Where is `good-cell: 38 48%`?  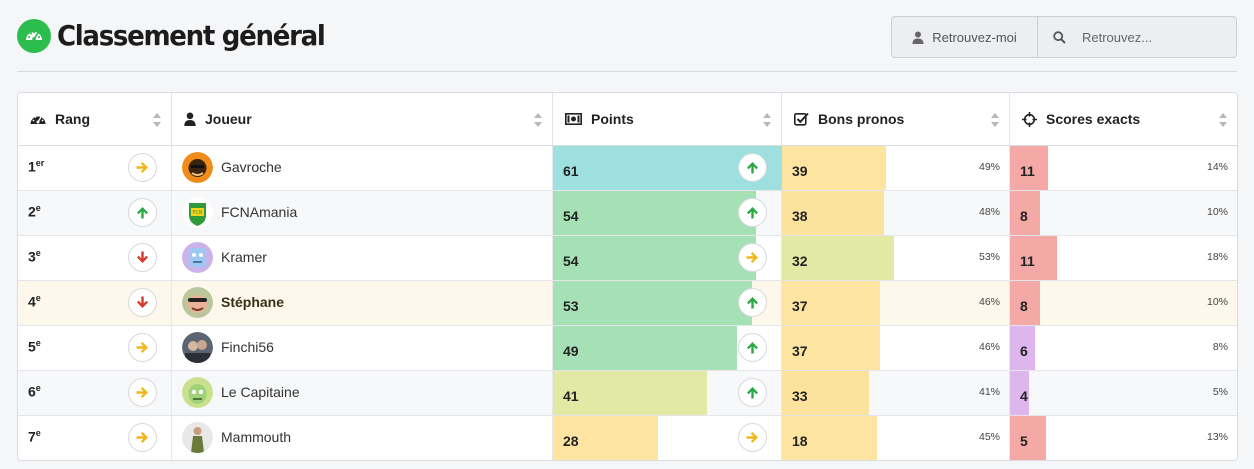
good-cell: 38 48% is located at coordinates (896, 213).